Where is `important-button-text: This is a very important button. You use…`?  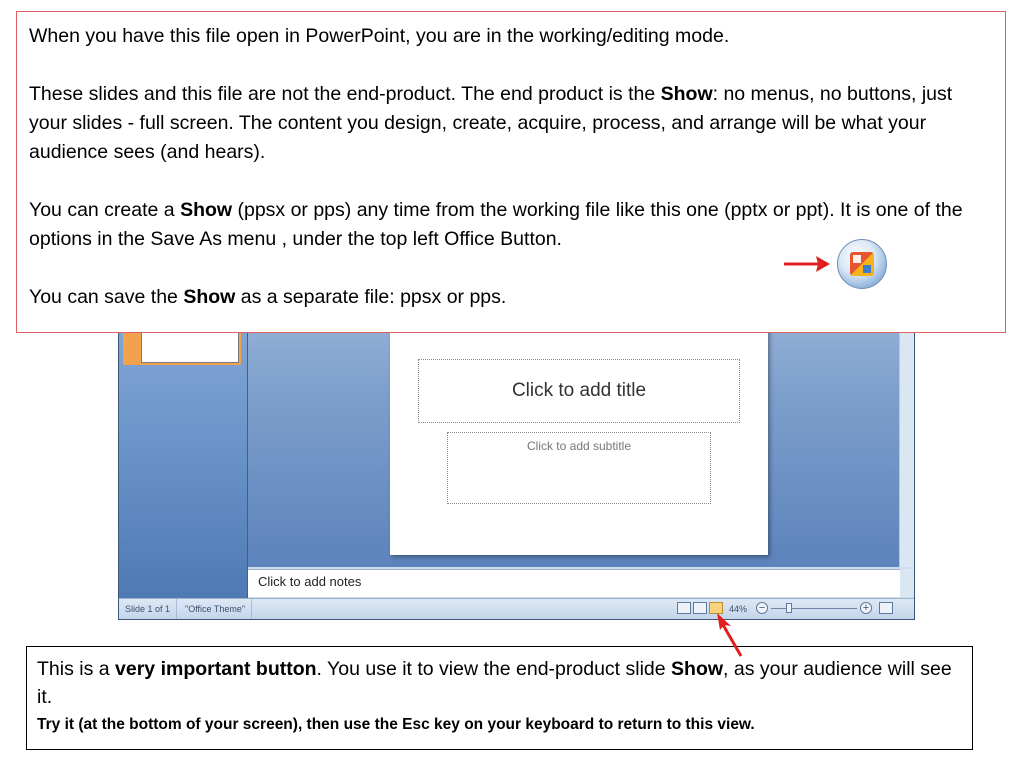 important-button-text: This is a very important button. You use… is located at coordinates (494, 683).